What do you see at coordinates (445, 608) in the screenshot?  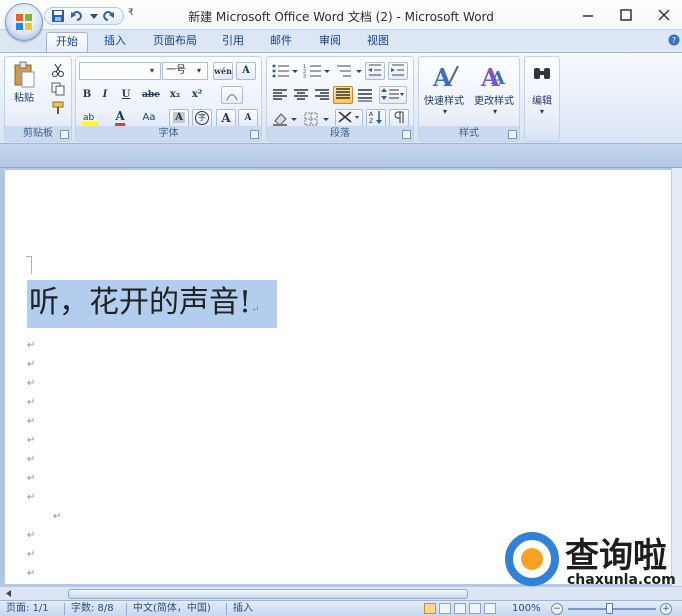 I see `full-screen-reading-view-icon` at bounding box center [445, 608].